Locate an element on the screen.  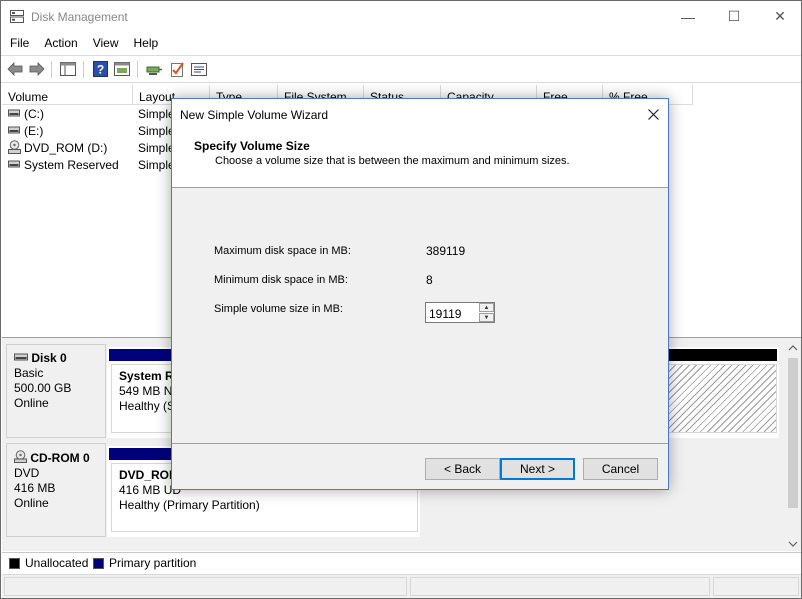
menu-file: File is located at coordinates (18, 43).